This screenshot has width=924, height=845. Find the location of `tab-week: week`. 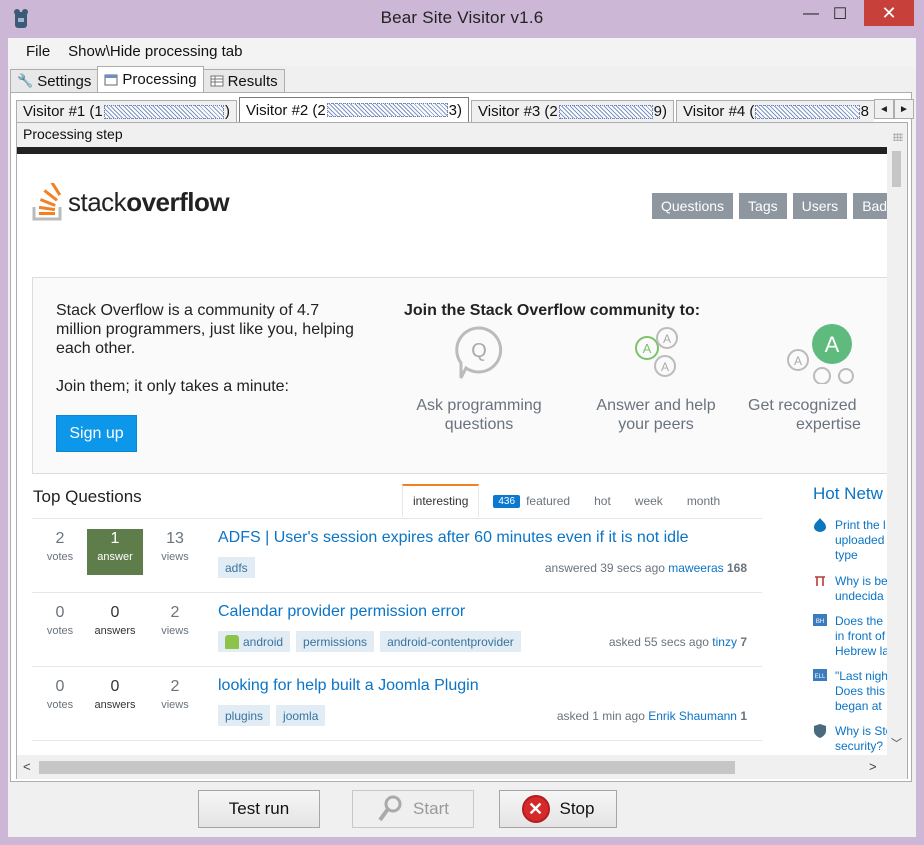

tab-week: week is located at coordinates (649, 501).